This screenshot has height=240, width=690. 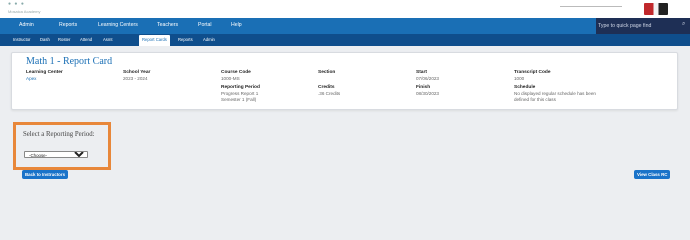 What do you see at coordinates (519, 78) in the screenshot?
I see `transcript-code-value: 1000` at bounding box center [519, 78].